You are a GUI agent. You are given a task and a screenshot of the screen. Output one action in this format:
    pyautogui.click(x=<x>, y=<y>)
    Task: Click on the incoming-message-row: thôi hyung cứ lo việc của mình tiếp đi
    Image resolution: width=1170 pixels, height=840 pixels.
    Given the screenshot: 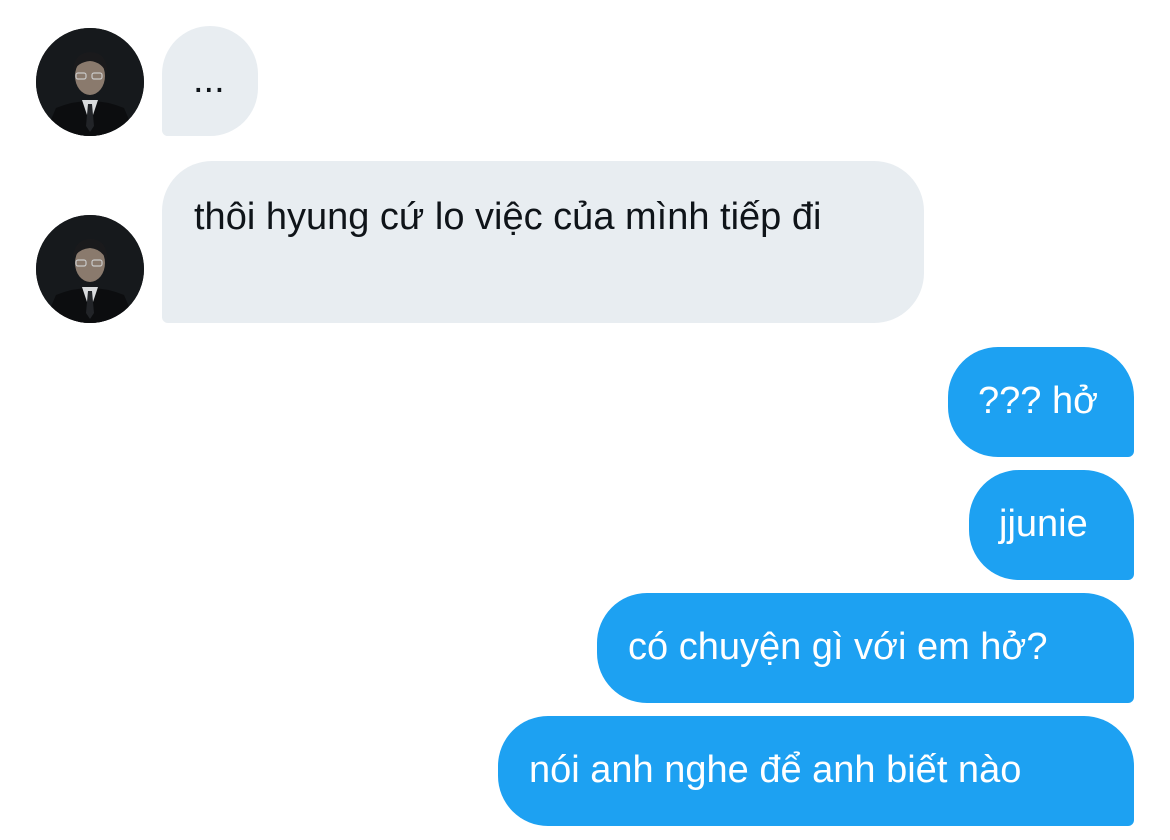 What is the action you would take?
    pyautogui.click(x=480, y=242)
    